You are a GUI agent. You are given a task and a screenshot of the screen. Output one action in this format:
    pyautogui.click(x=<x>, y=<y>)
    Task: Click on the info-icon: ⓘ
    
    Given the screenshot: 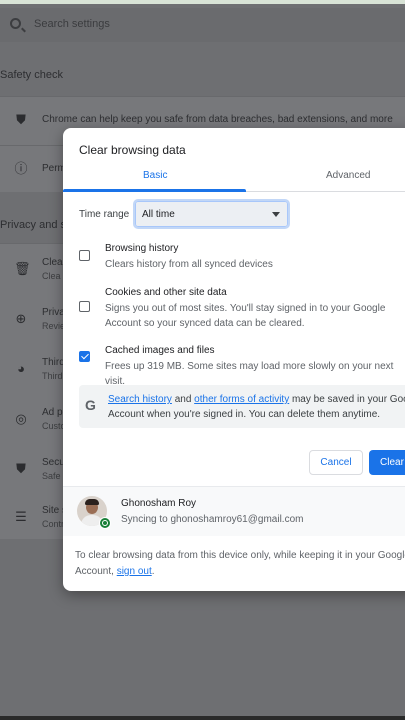 What is the action you would take?
    pyautogui.click(x=21, y=168)
    